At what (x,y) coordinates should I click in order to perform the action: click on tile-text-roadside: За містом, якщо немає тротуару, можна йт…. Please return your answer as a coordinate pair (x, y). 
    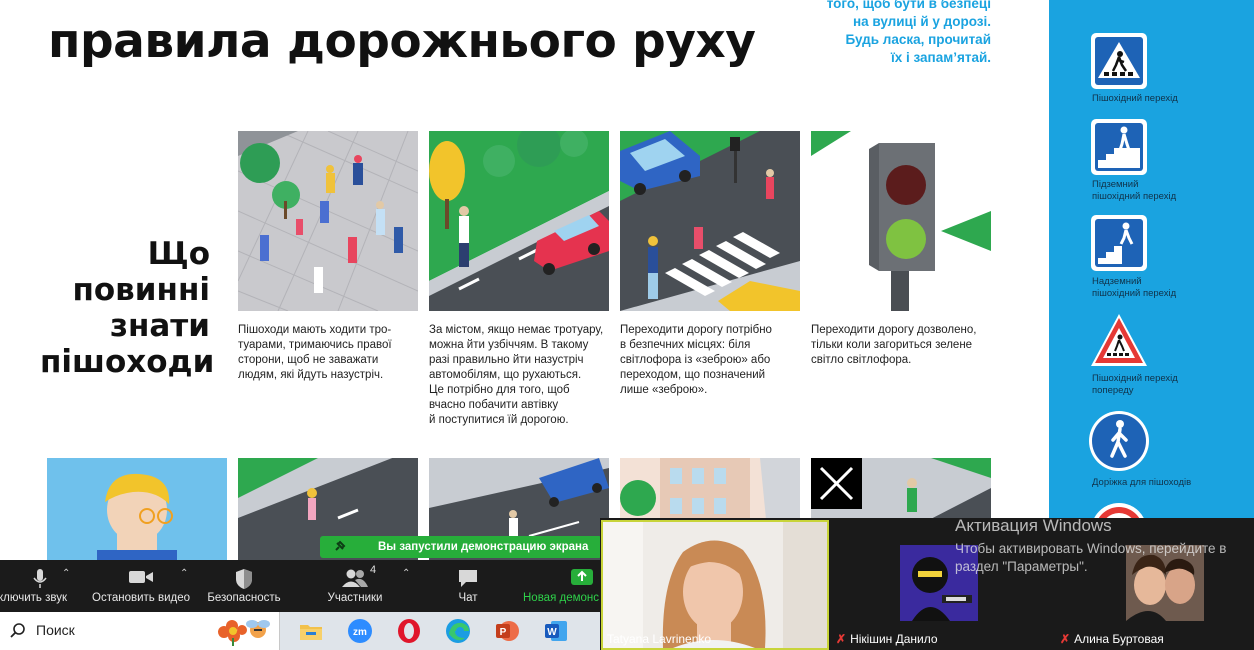
    Looking at the image, I should click on (516, 375).